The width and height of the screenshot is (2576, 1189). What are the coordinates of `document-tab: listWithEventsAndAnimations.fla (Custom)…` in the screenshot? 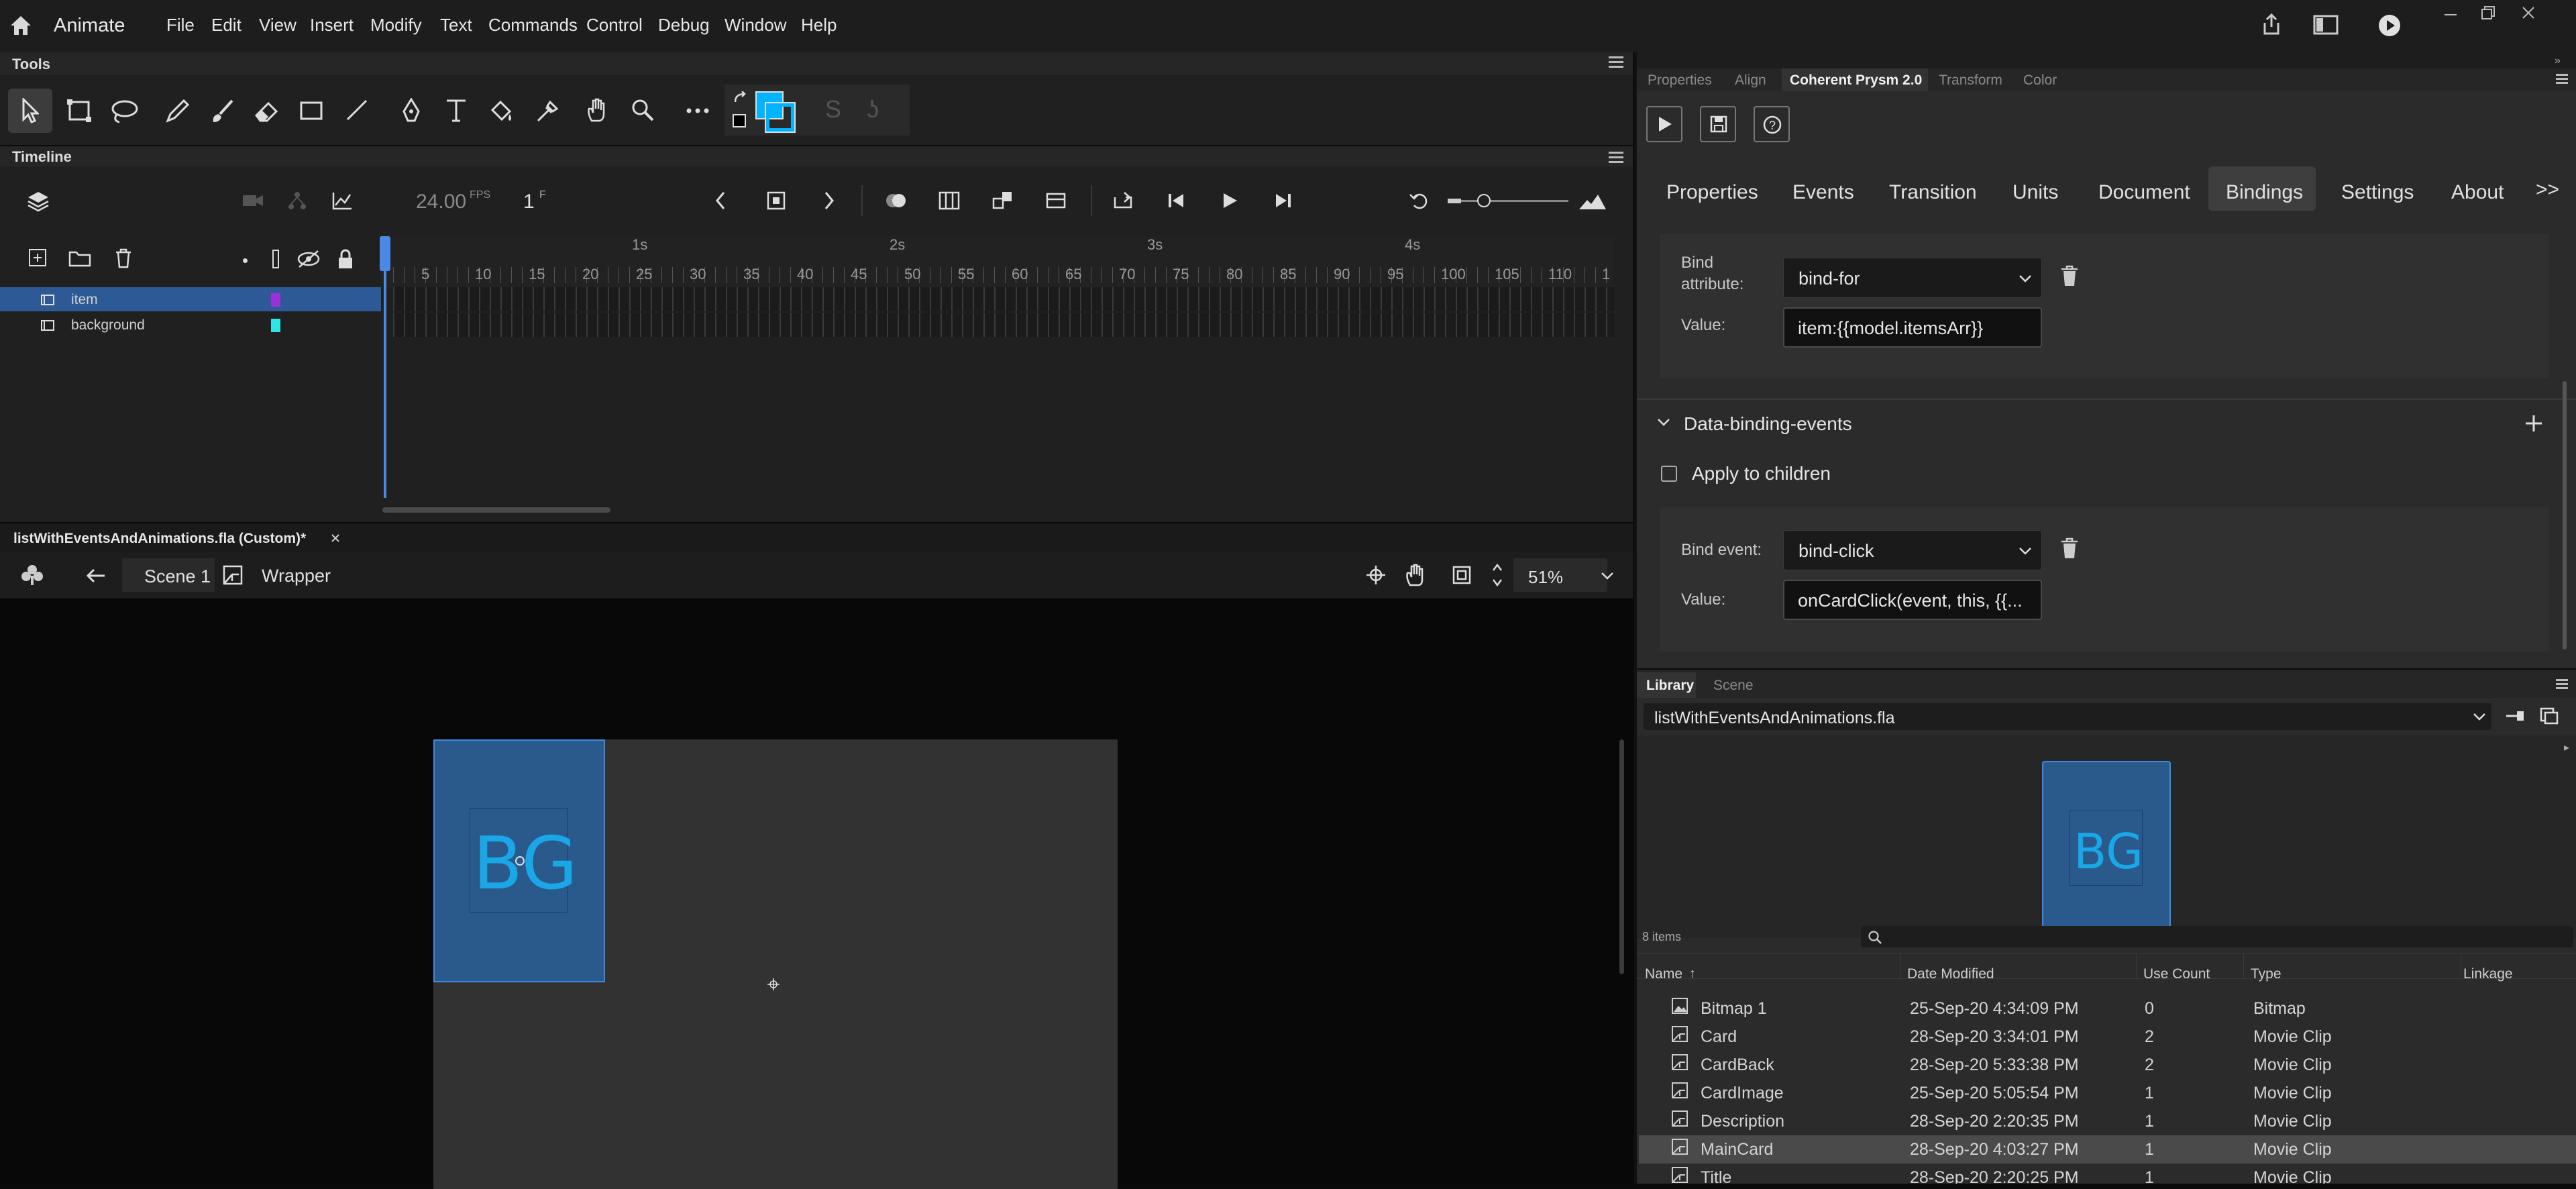 It's located at (159, 539).